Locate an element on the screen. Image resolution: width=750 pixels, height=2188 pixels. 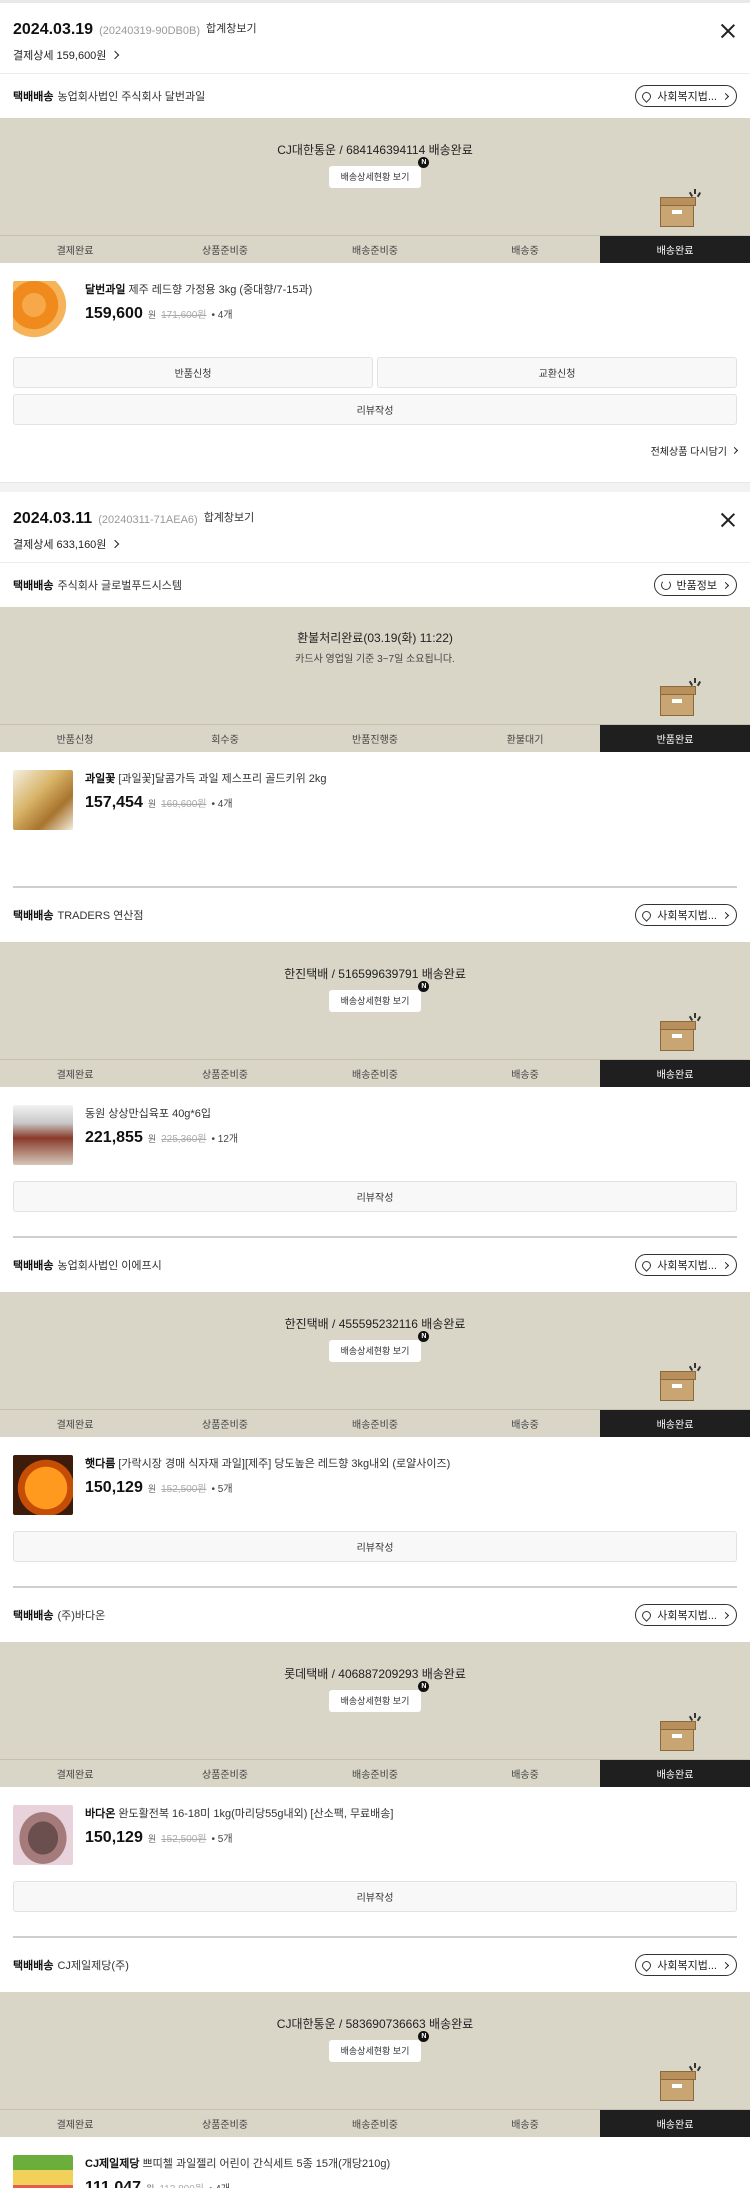
product-quantity: • 12개 is located at coordinates (225, 1139).